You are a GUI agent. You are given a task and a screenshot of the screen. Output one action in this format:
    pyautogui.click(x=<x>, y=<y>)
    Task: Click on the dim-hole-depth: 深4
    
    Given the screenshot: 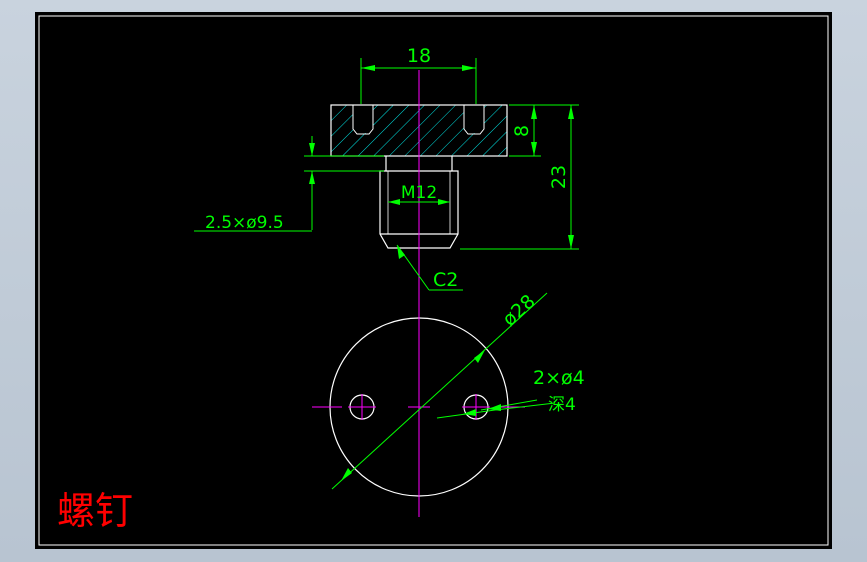 What is the action you would take?
    pyautogui.click(x=562, y=405)
    